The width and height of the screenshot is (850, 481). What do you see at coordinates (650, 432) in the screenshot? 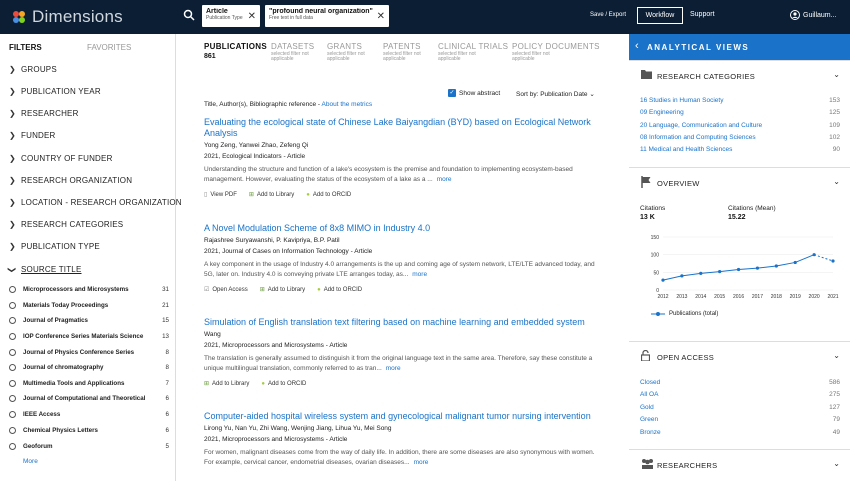
I see `oa-name: Bronze` at bounding box center [650, 432].